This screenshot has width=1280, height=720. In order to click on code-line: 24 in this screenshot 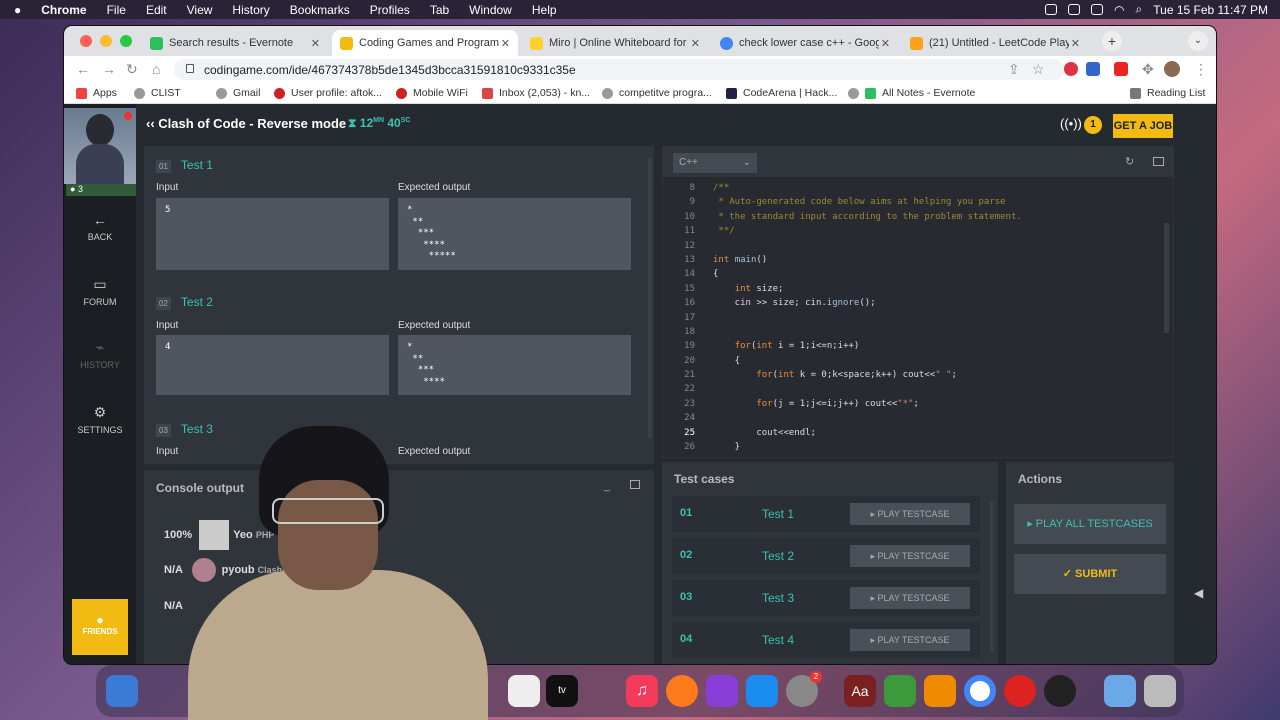, I will do `click(918, 418)`.